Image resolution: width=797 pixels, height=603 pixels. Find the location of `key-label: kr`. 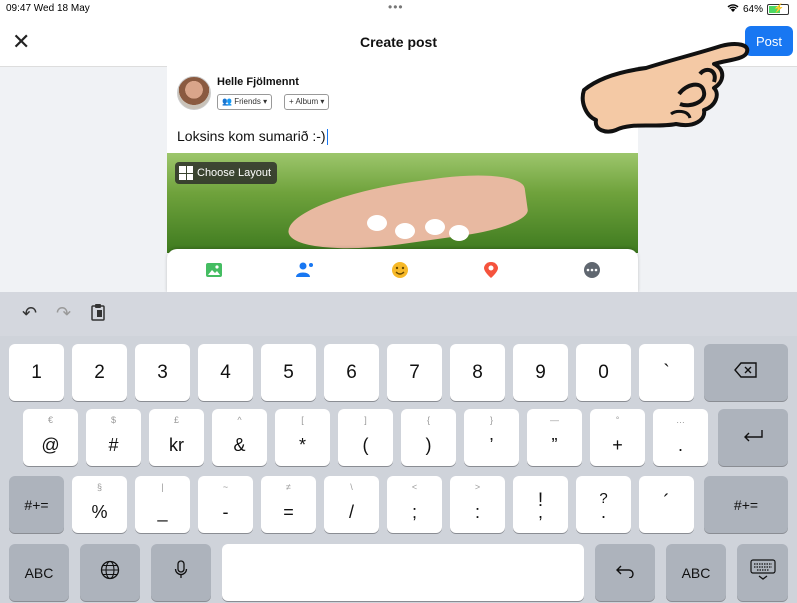

key-label: kr is located at coordinates (176, 445).